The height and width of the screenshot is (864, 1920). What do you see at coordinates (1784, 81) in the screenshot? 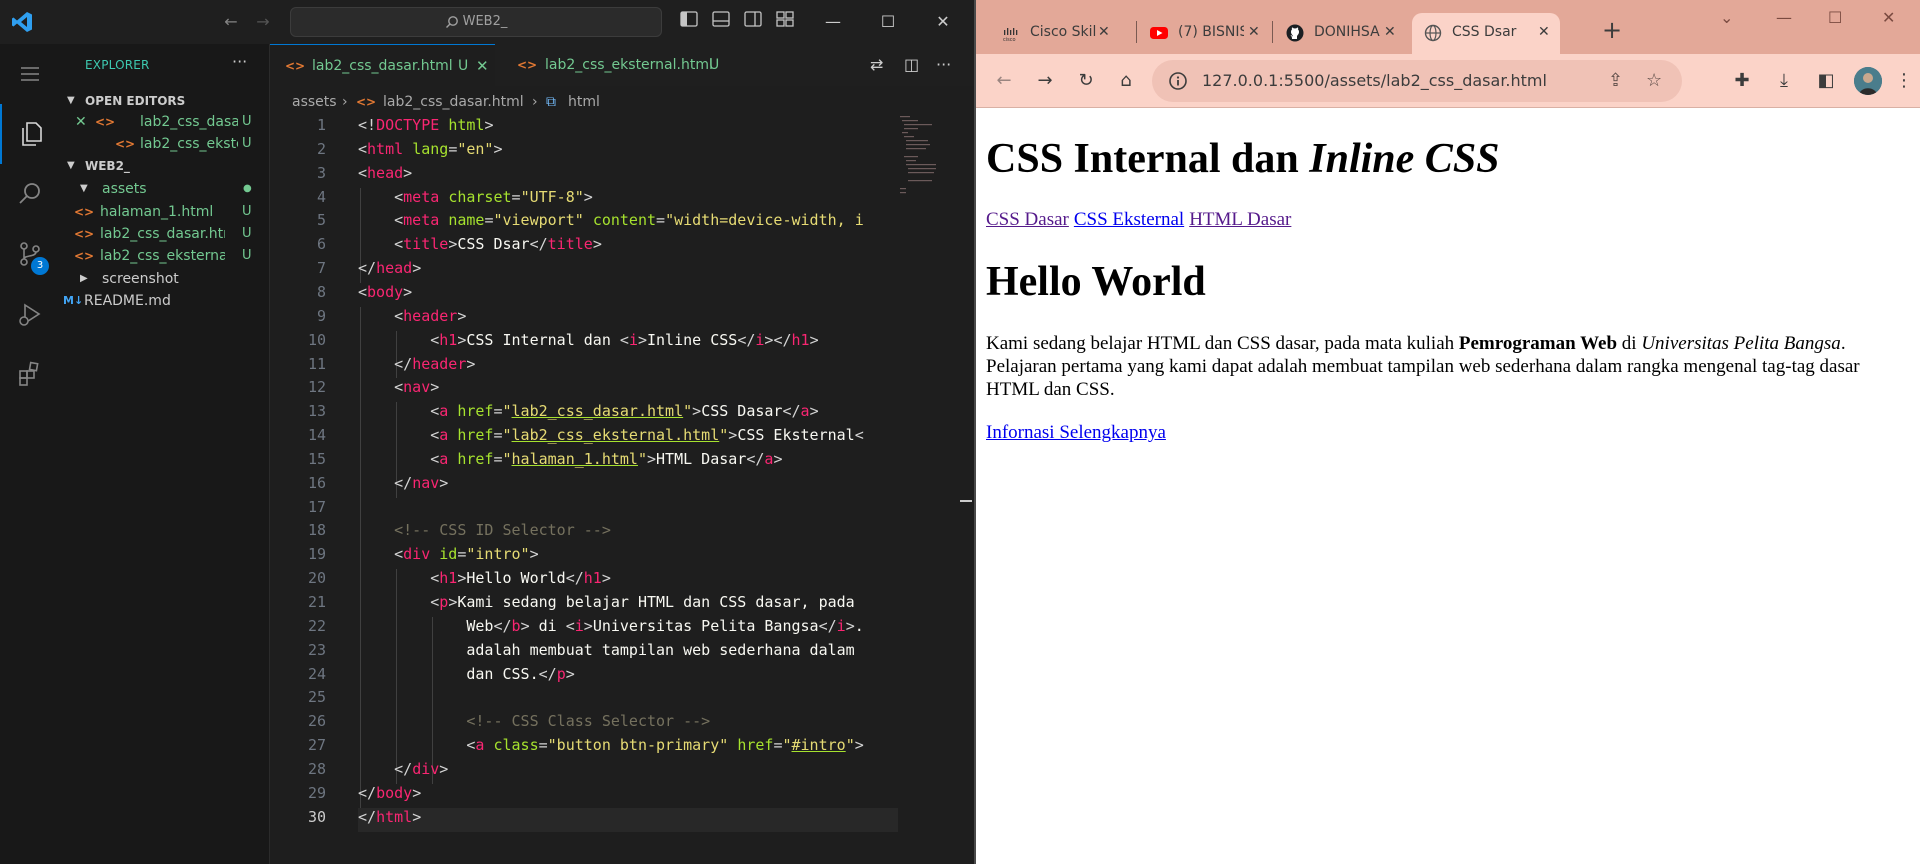
I see `download-icon: ⤓` at bounding box center [1784, 81].